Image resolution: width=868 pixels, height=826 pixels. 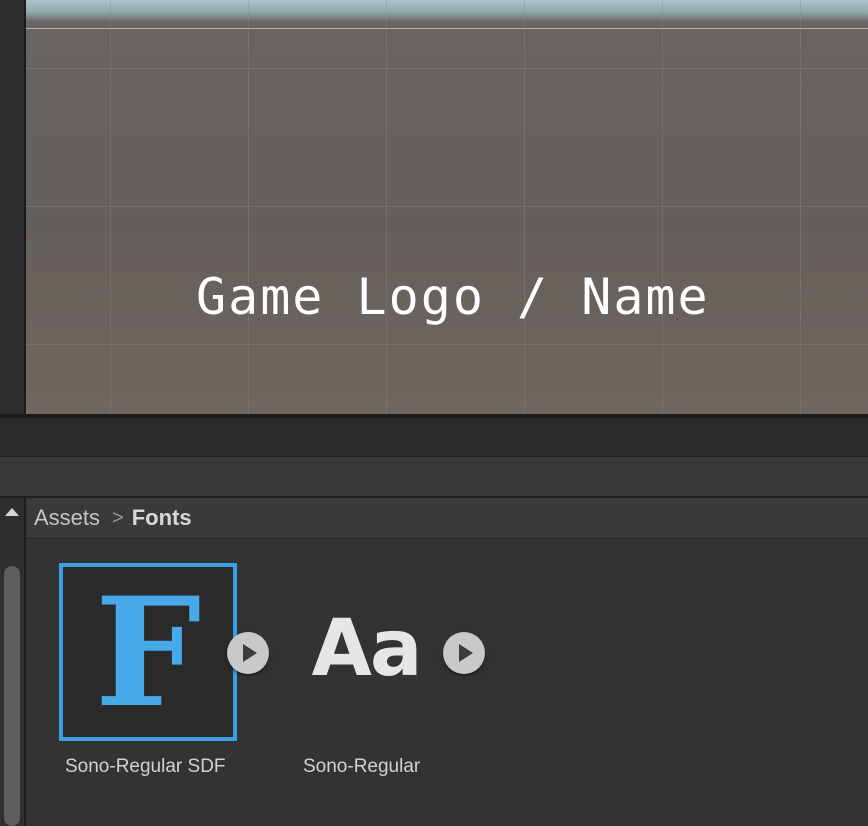 I want to click on asset-item-sono-regular-sdf: F Sono-Regular SDF, so click(x=141, y=664).